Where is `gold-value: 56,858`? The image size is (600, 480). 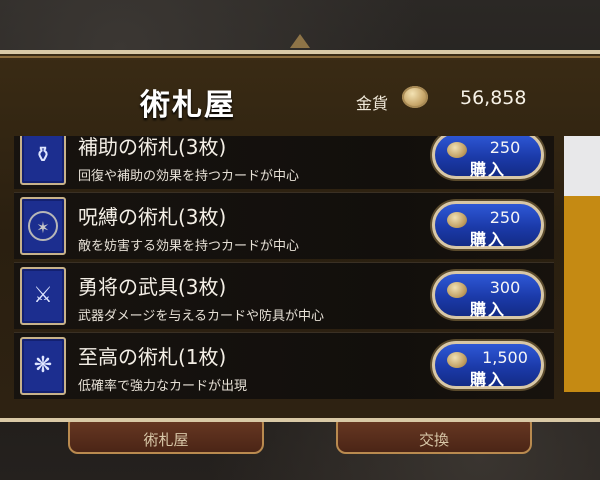 gold-value: 56,858 is located at coordinates (493, 98).